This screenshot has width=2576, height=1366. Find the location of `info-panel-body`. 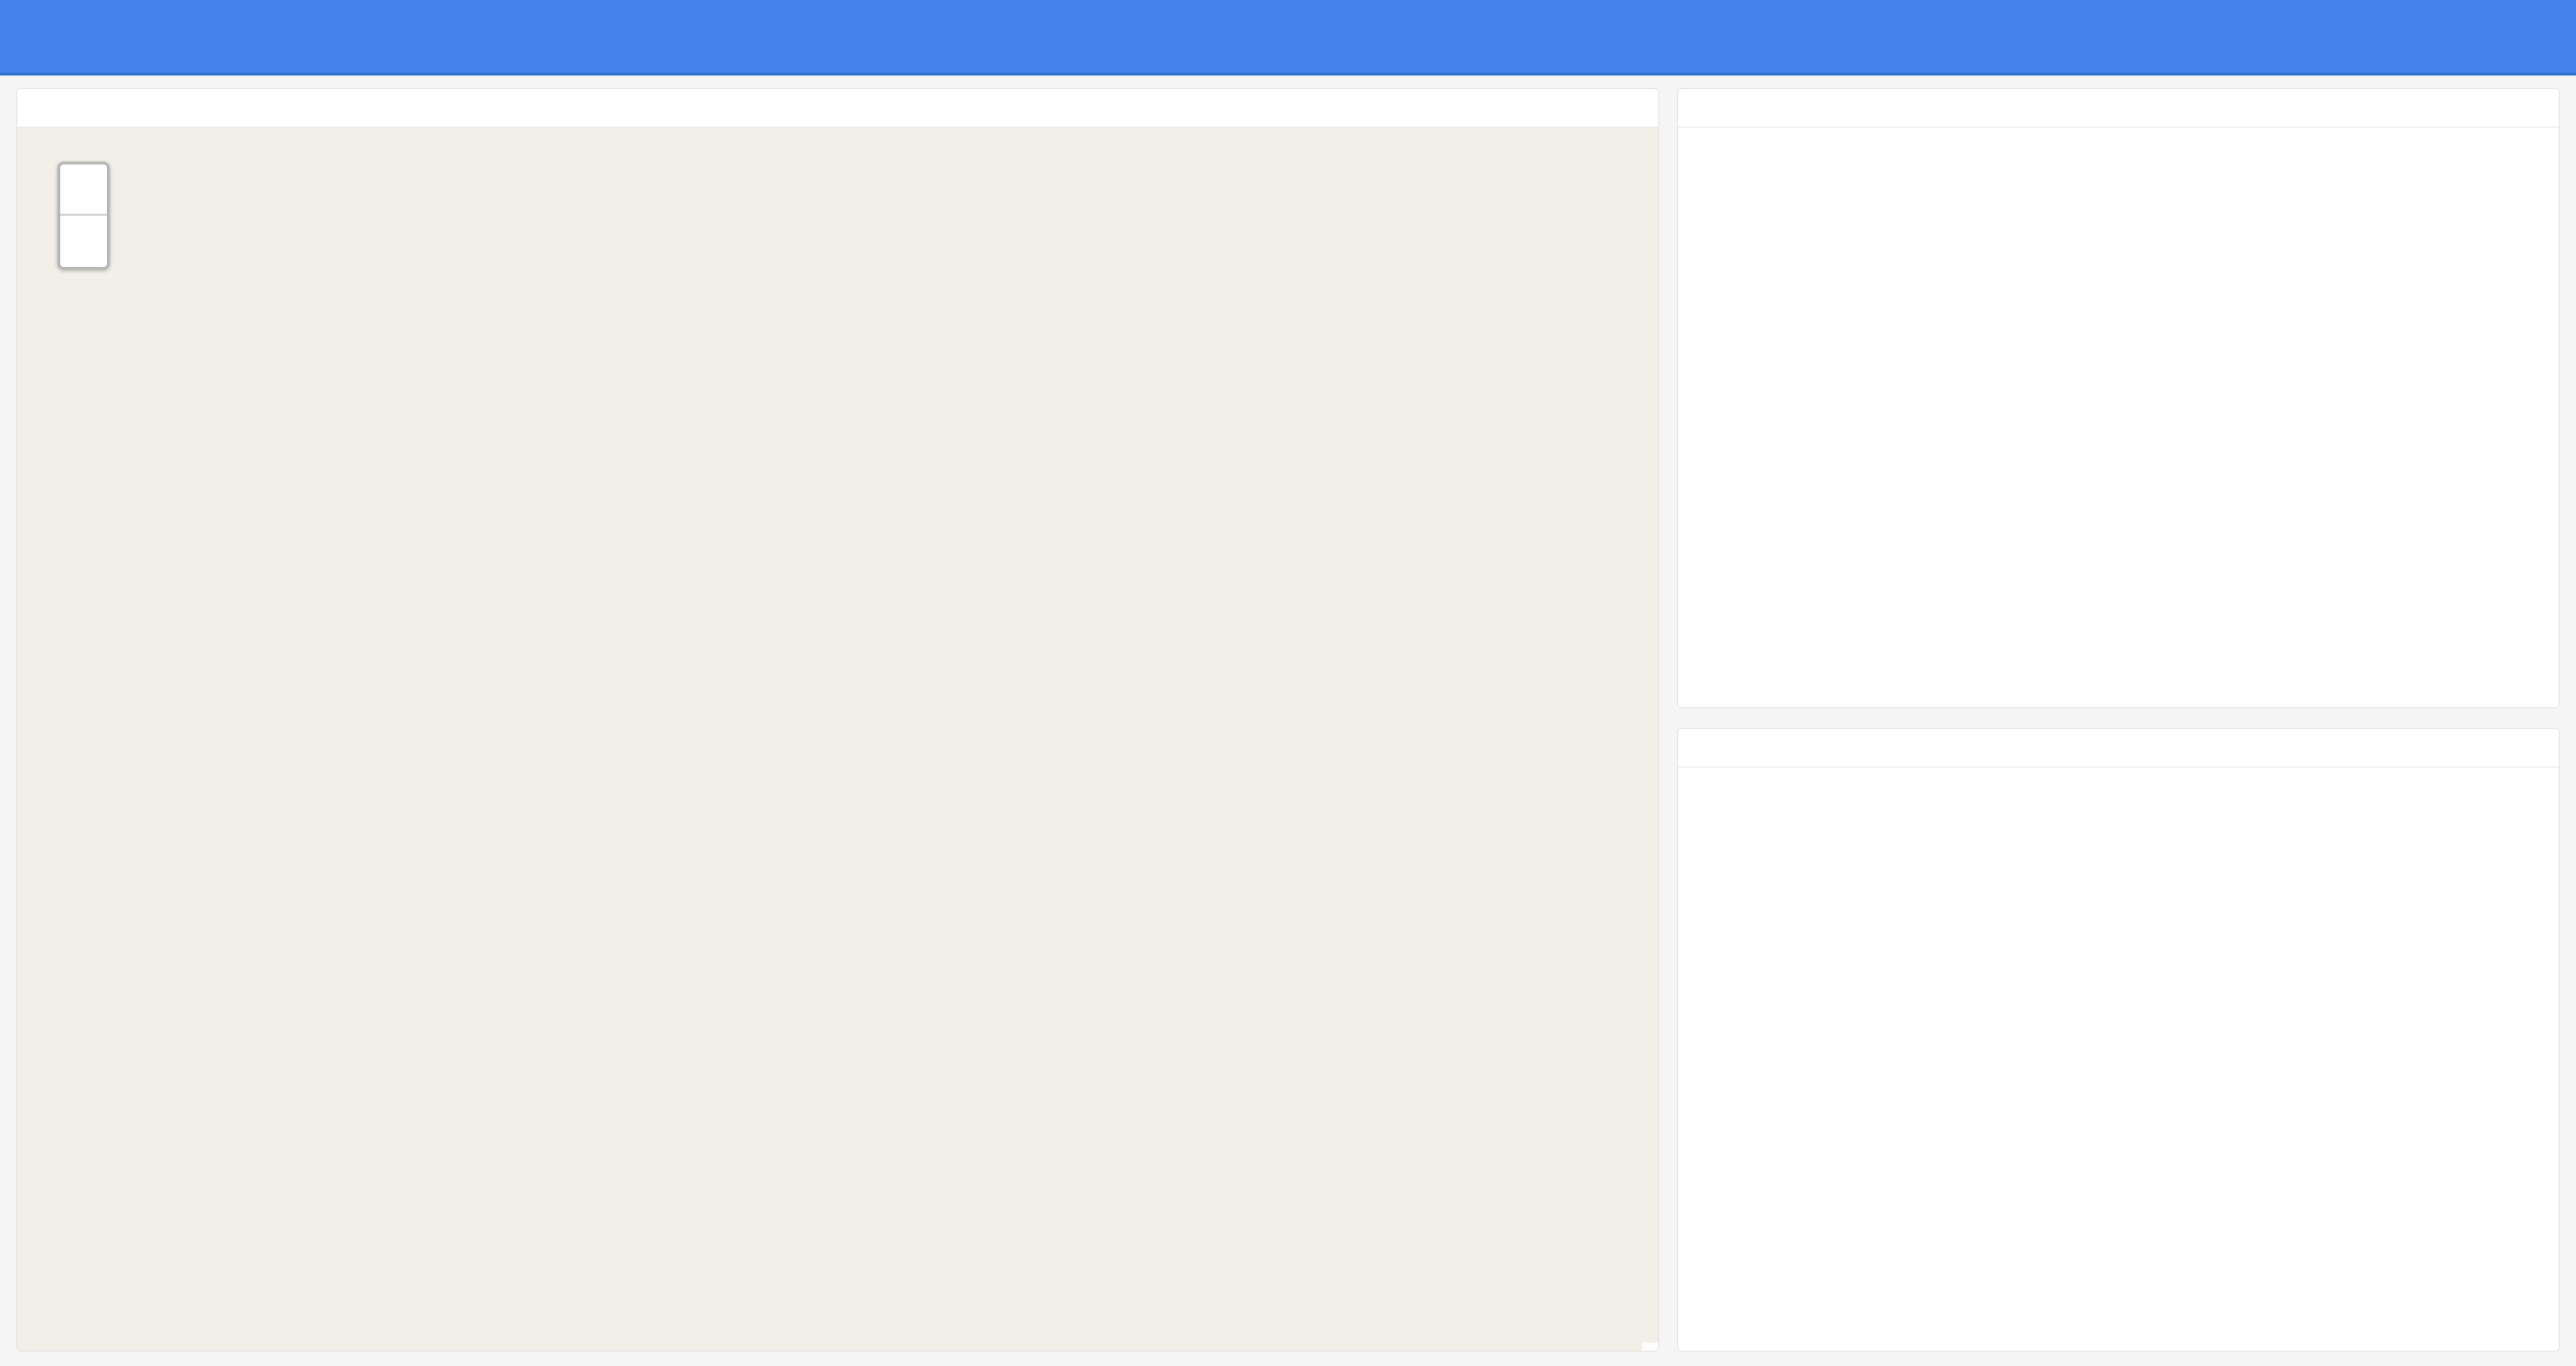

info-panel-body is located at coordinates (2118, 1059).